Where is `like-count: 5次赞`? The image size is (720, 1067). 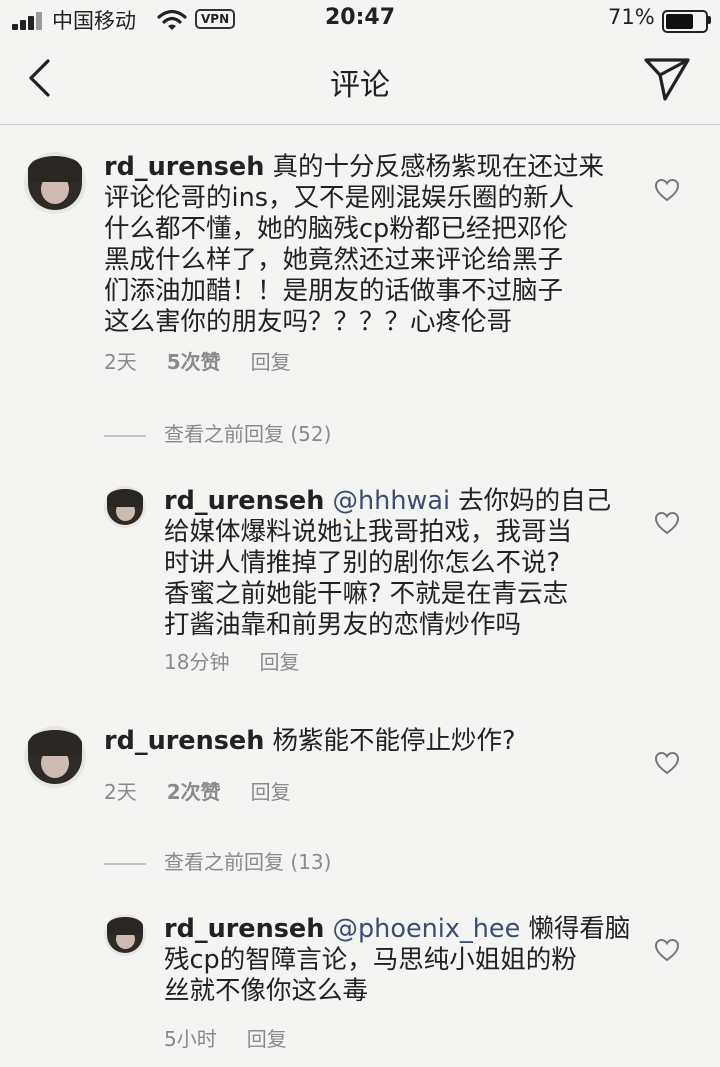
like-count: 5次赞 is located at coordinates (194, 362).